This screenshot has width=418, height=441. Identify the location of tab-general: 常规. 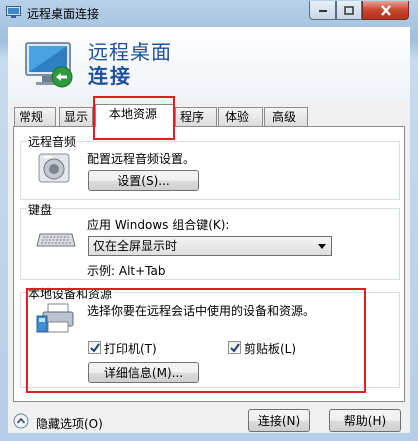
(35, 116).